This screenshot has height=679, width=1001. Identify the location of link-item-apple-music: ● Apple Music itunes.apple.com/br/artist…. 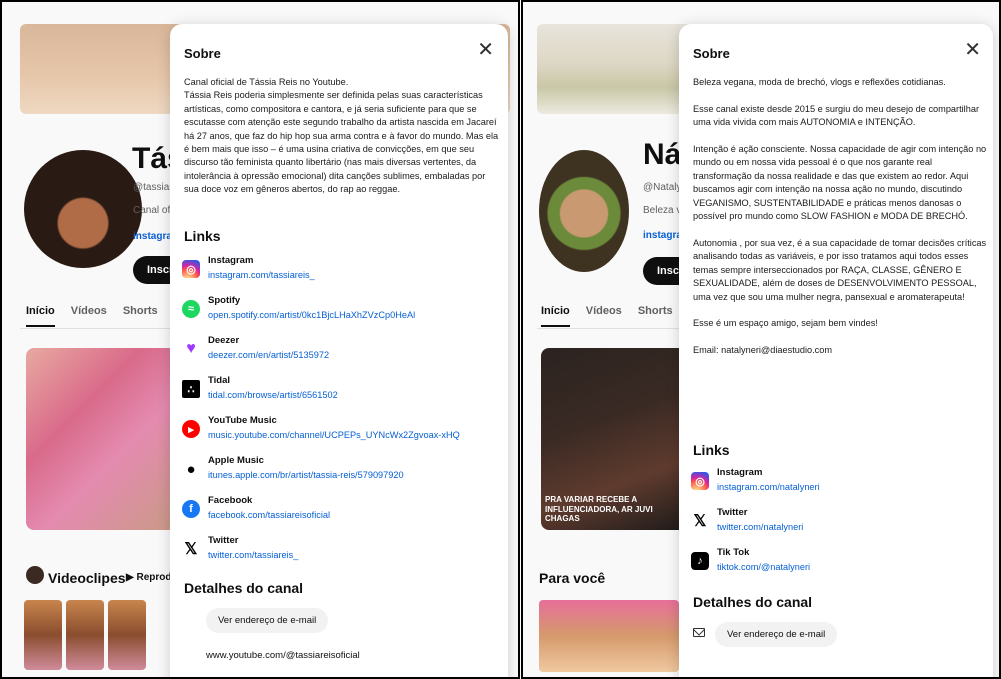
(321, 474).